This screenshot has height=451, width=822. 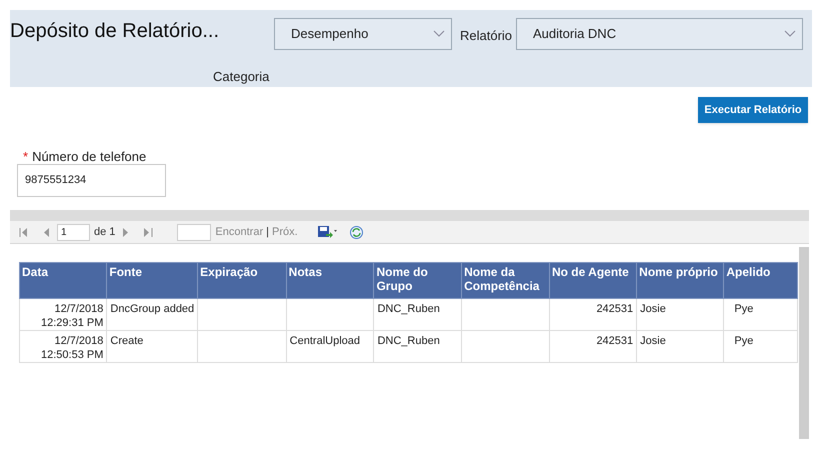 I want to click on page-count: de 1, so click(x=105, y=232).